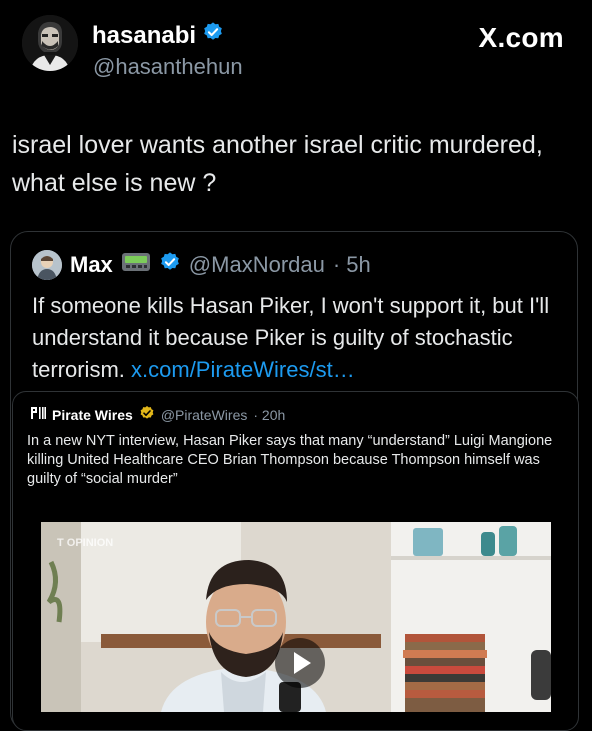 The height and width of the screenshot is (731, 592). I want to click on pirate-wires-logo, so click(38, 414).